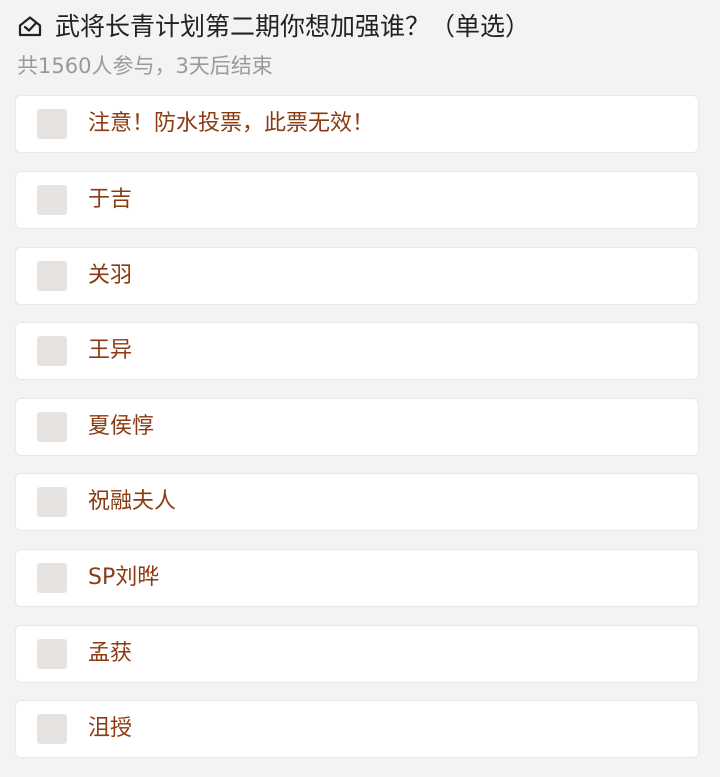 The width and height of the screenshot is (720, 777). I want to click on poll-meta: 共1560人参与，3天后结束, so click(145, 66).